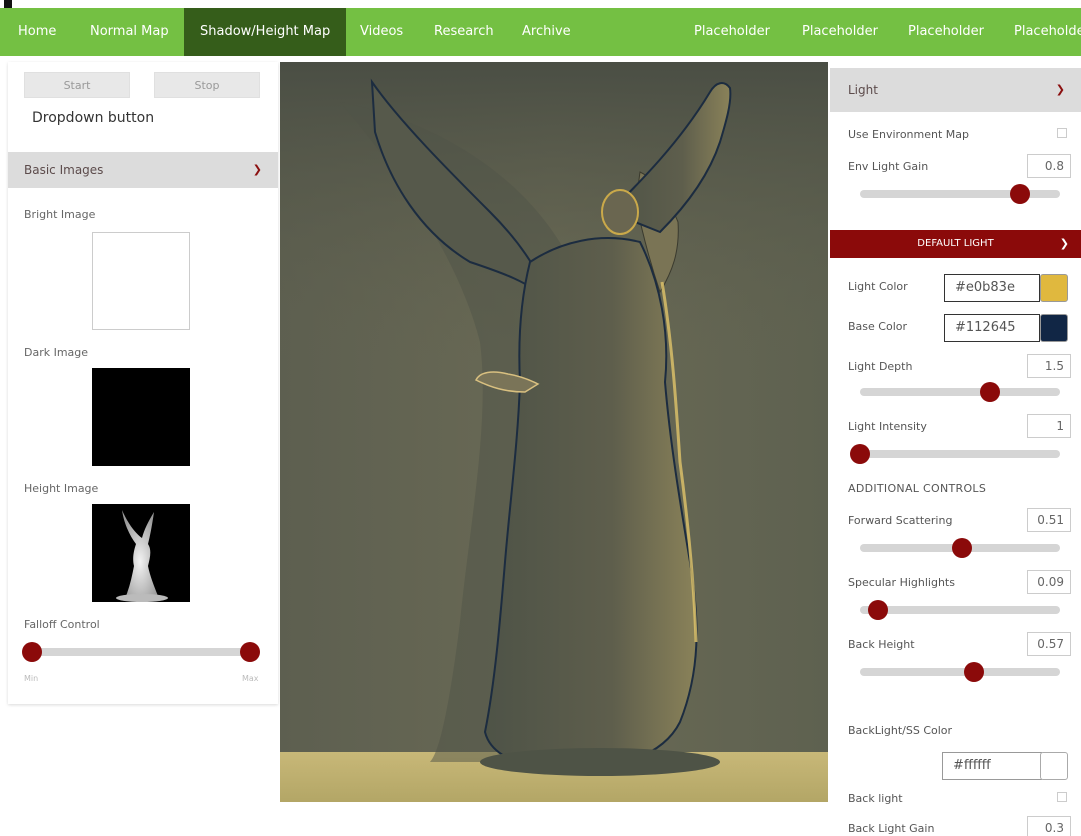 This screenshot has width=1081, height=836. What do you see at coordinates (1049, 582) in the screenshot?
I see `specular-highlights-input: 0.09` at bounding box center [1049, 582].